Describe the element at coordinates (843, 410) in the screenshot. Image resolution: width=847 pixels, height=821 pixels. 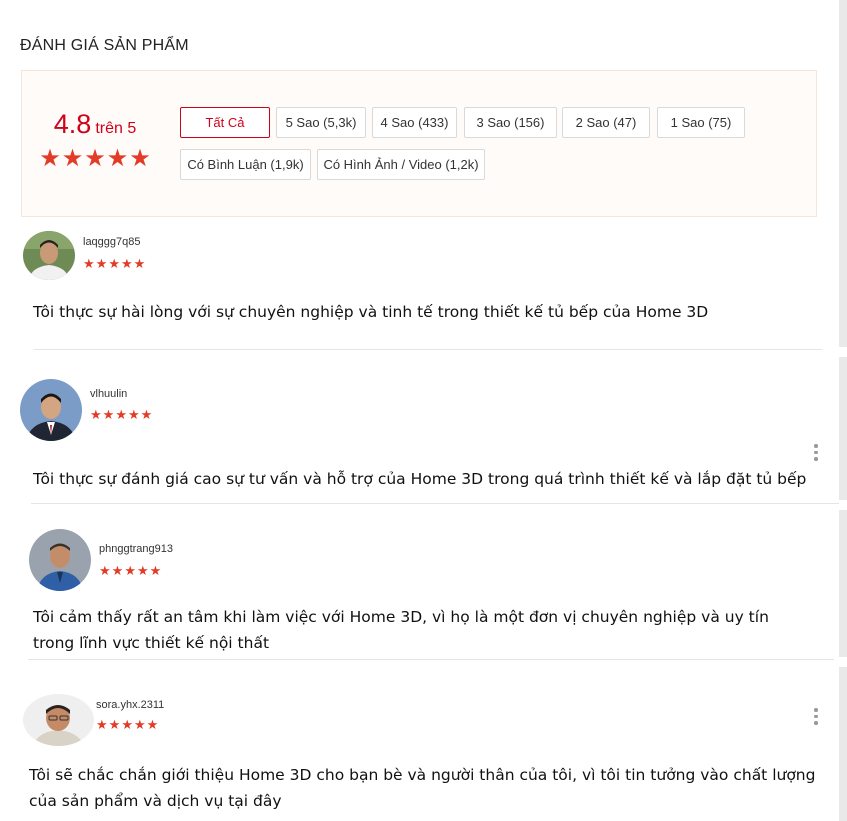
I see `page-scrollbar` at that location.